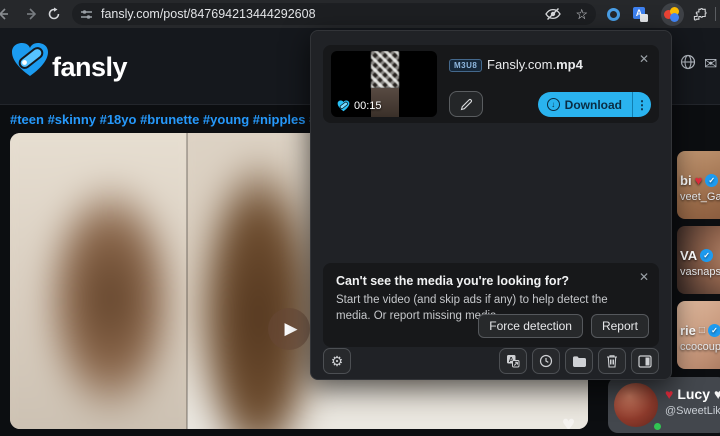 The height and width of the screenshot is (436, 720). I want to click on video-downloader-extension-icon, so click(672, 14).